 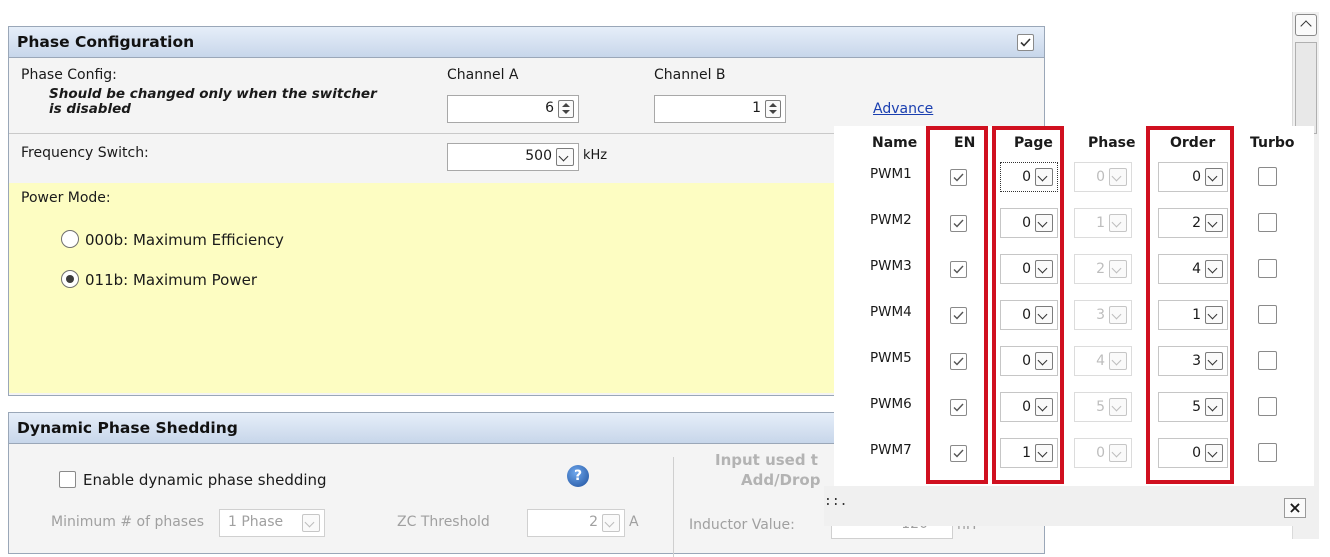 What do you see at coordinates (106, 42) in the screenshot?
I see `phase-configuration-title: Phase Configuration` at bounding box center [106, 42].